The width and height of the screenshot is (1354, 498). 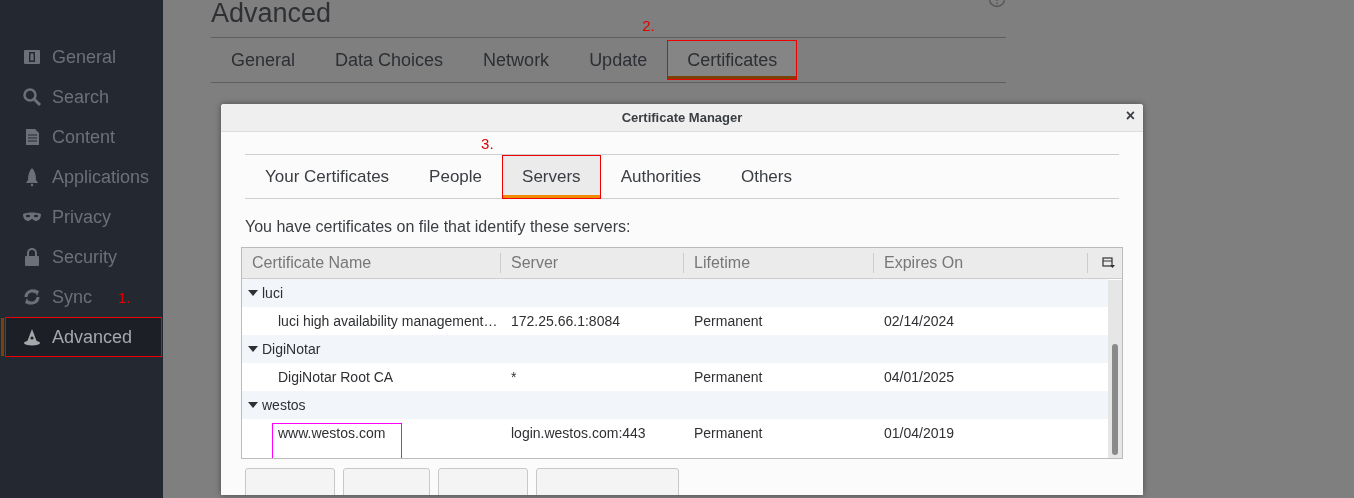 I want to click on table-cell-text: 01/04/2019, so click(x=919, y=433).